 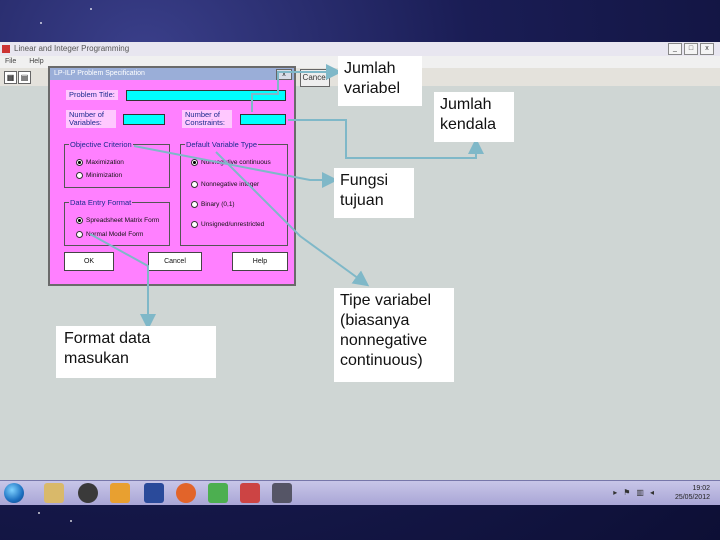 What do you see at coordinates (692, 497) in the screenshot?
I see `clock-date: 25/05/2012` at bounding box center [692, 497].